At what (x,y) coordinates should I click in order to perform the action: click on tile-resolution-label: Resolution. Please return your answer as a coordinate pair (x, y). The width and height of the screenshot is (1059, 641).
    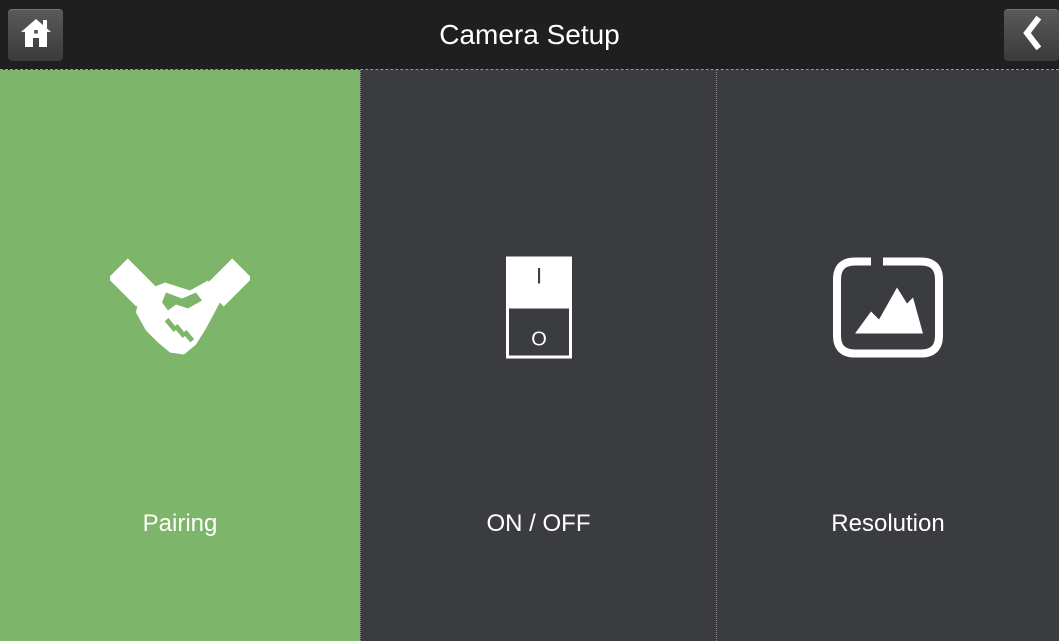
    Looking at the image, I should click on (888, 523).